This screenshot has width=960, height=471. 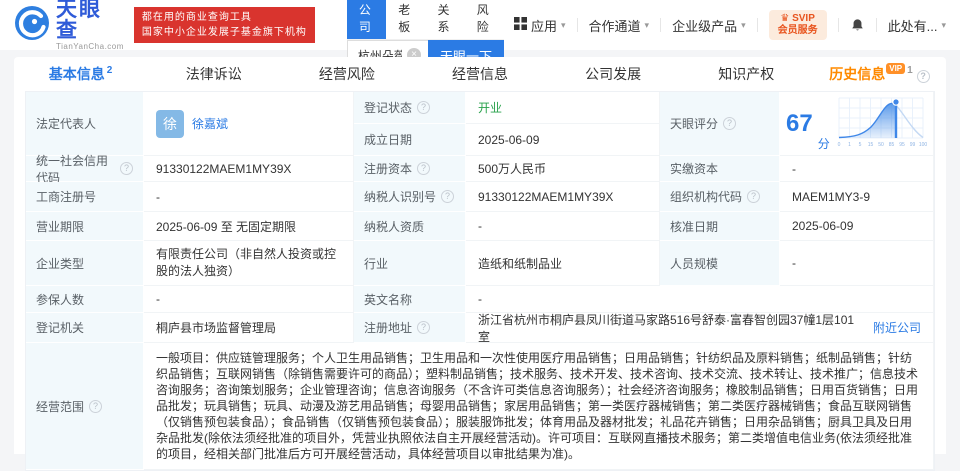 What do you see at coordinates (720, 124) in the screenshot?
I see `score-label: 天眼评分 ?` at bounding box center [720, 124].